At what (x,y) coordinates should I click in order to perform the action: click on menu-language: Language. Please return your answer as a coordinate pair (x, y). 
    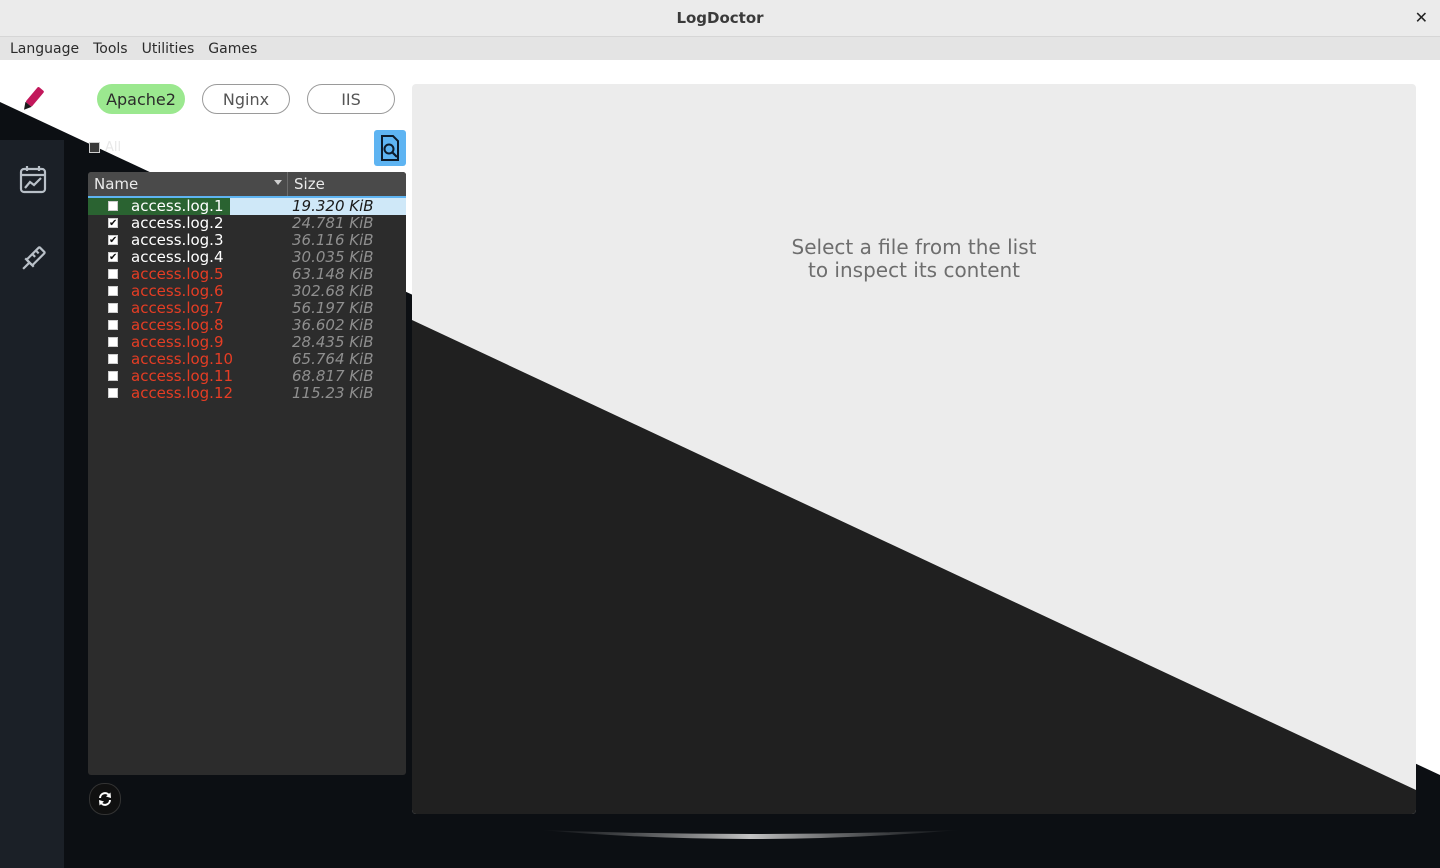
    Looking at the image, I should click on (44, 49).